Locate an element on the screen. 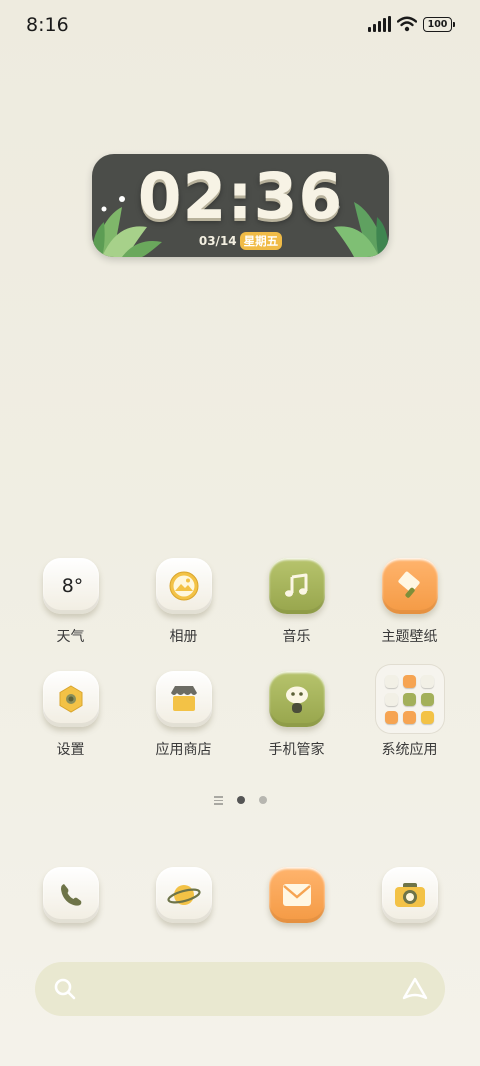 The height and width of the screenshot is (1066, 480). app-theme: 主题壁纸 is located at coordinates (409, 602).